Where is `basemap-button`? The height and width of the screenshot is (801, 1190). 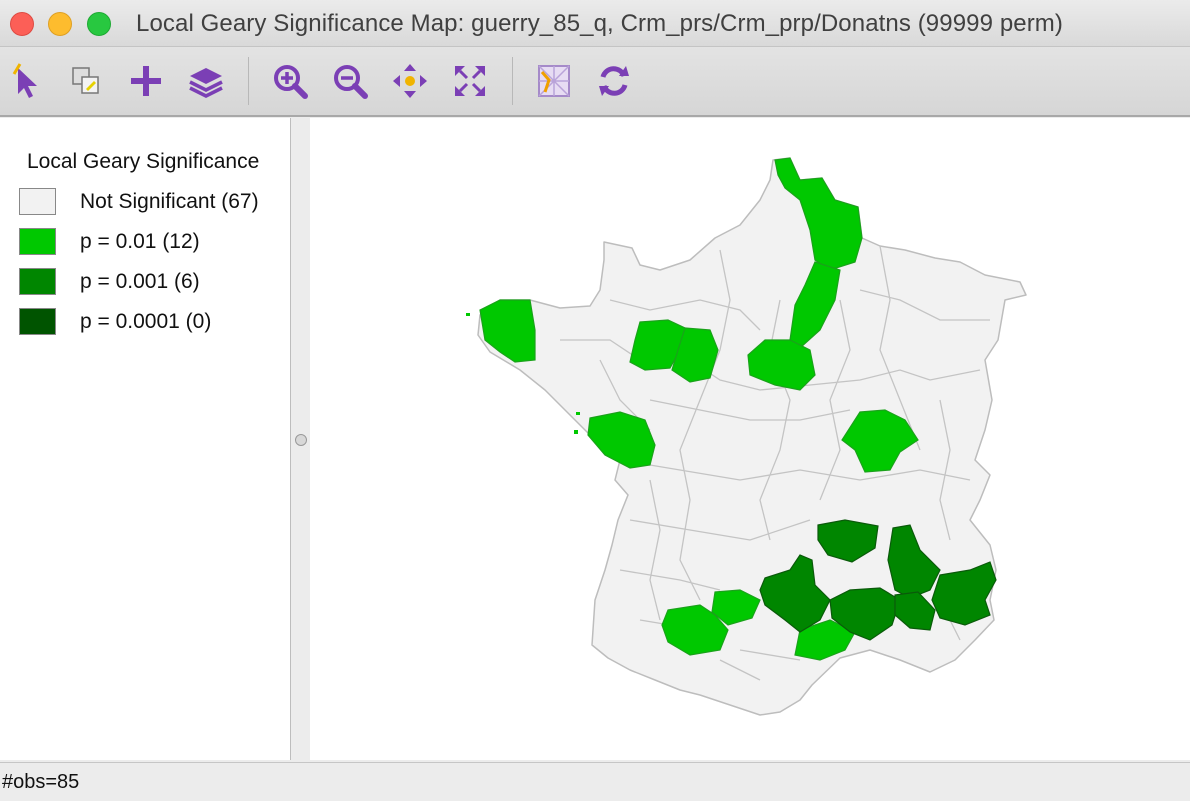
basemap-button is located at coordinates (554, 81).